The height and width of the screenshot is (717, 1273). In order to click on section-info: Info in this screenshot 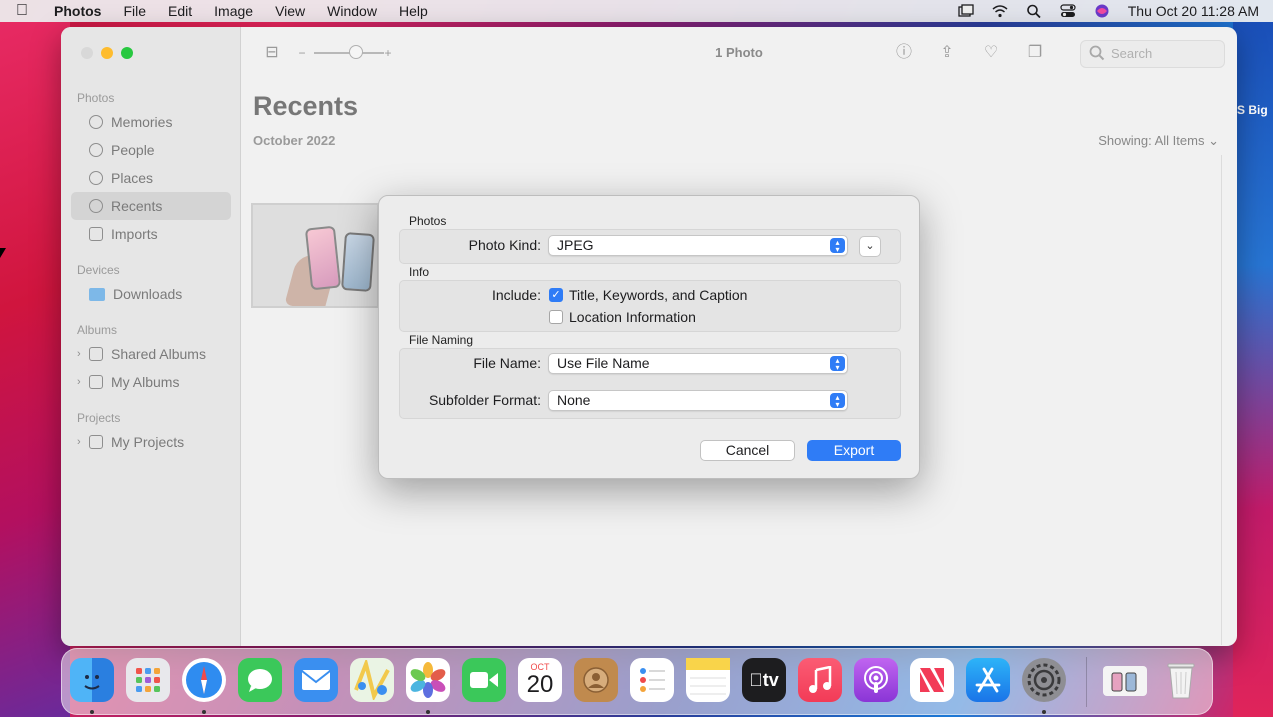, I will do `click(419, 272)`.